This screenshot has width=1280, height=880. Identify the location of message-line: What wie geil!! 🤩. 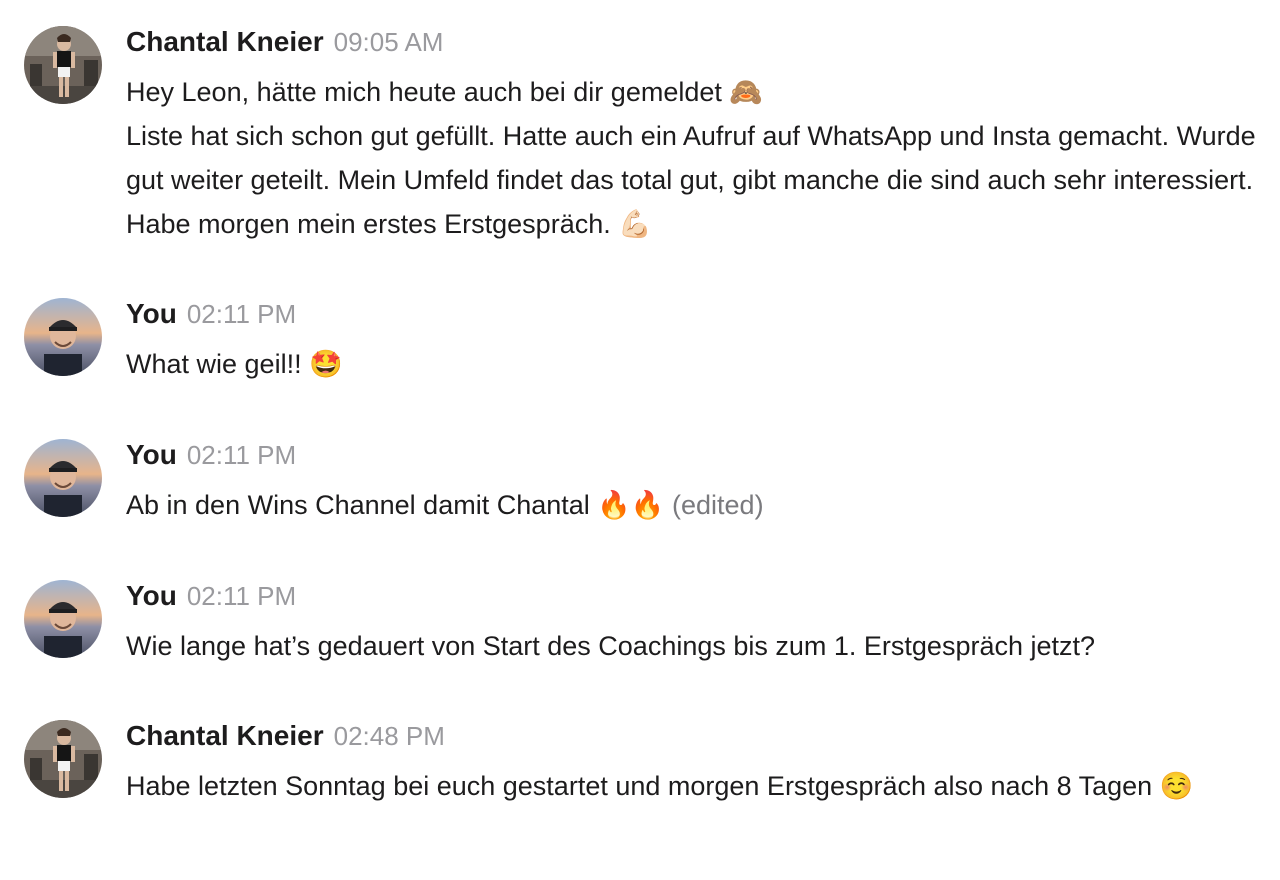
(234, 364).